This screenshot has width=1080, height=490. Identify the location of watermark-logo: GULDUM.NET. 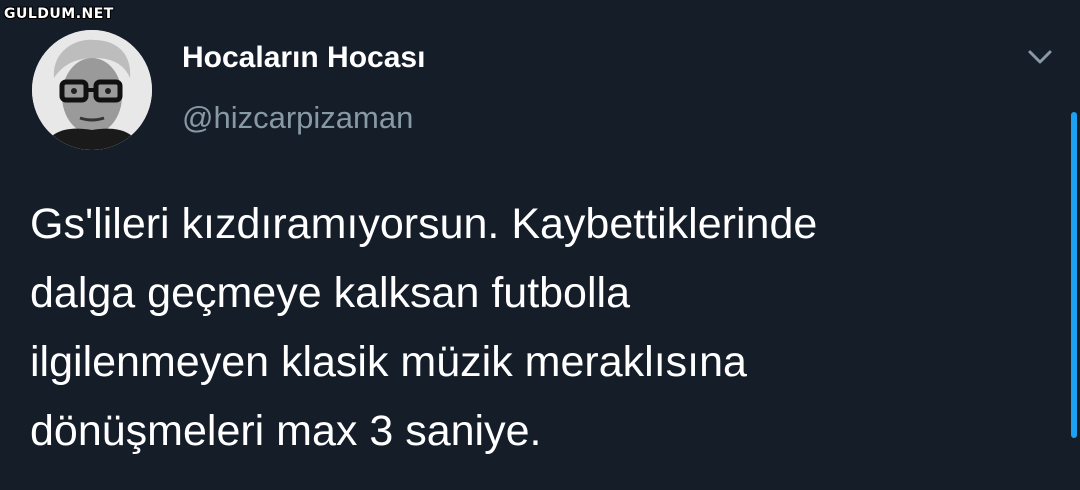
(59, 14).